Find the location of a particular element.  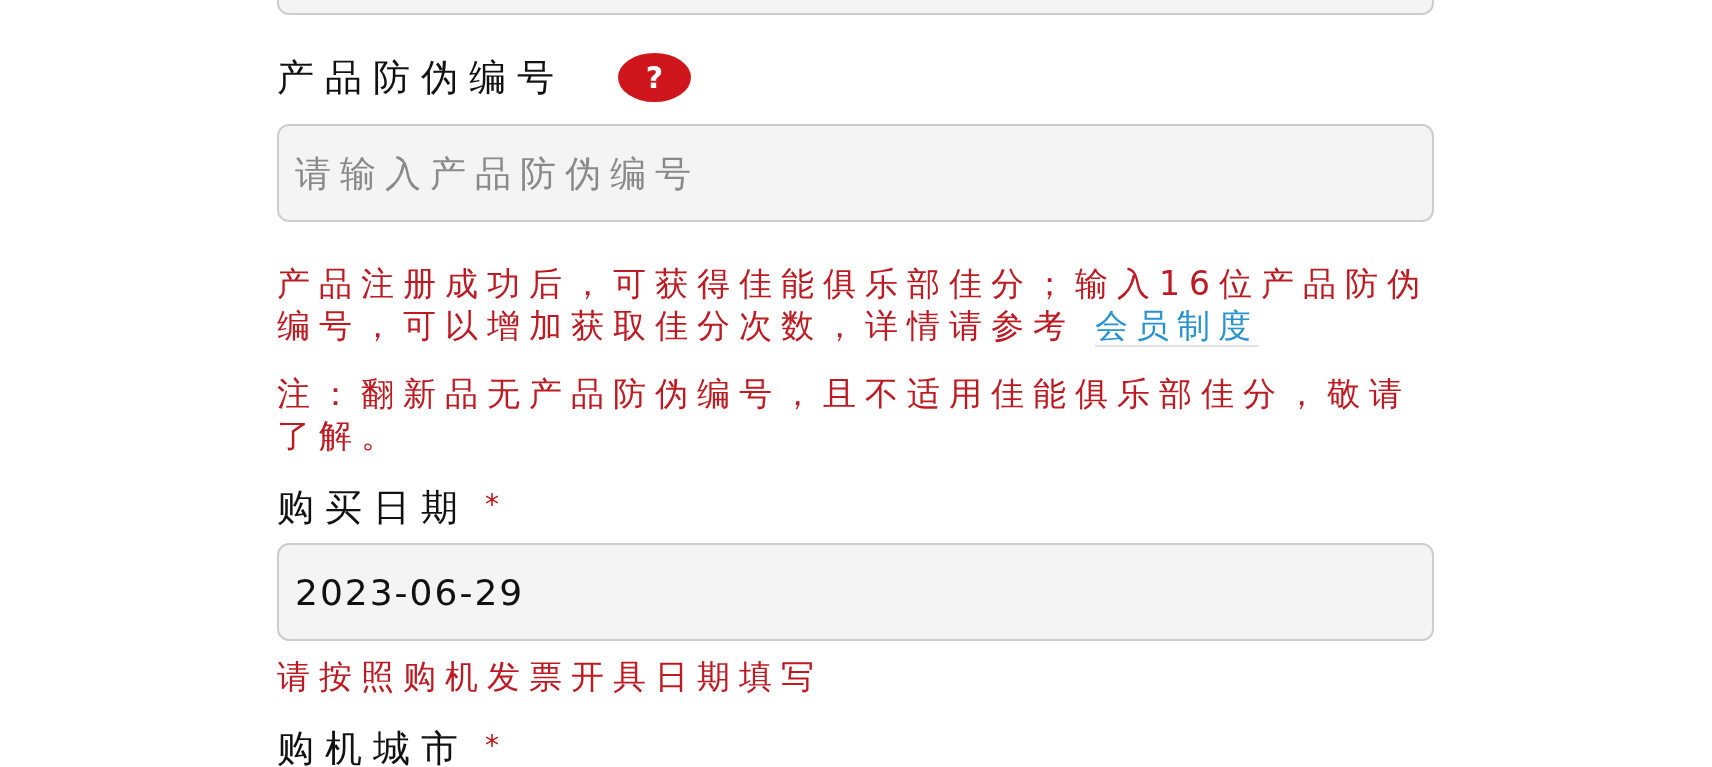

hint-text: 产品注册成功后，可获得佳能俱乐部佳分；输入16位产品防伪编号，可以增加获取佳分次数，详情请参考 会员制度 is located at coordinates (853, 305).